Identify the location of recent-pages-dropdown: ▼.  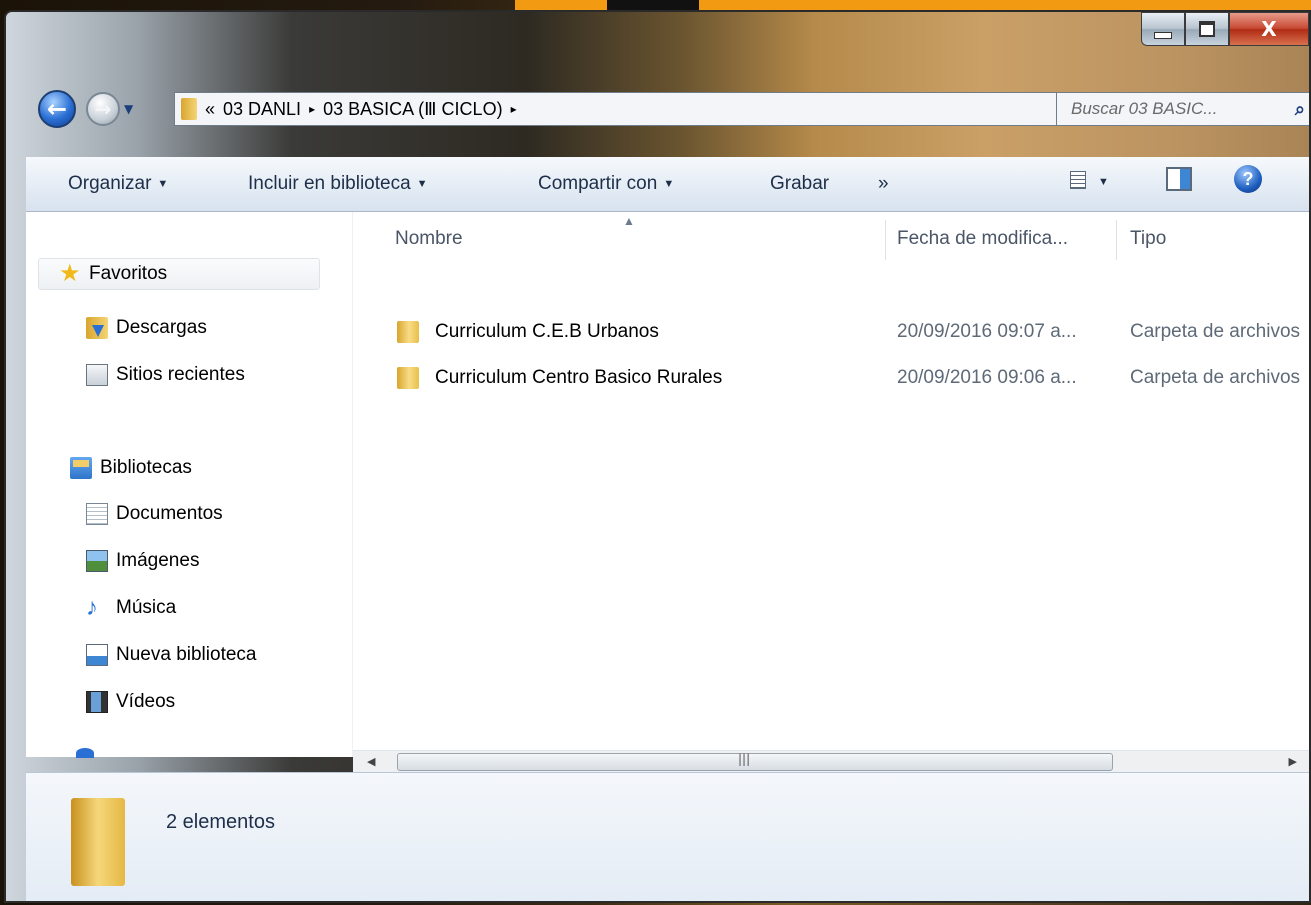
(128, 109).